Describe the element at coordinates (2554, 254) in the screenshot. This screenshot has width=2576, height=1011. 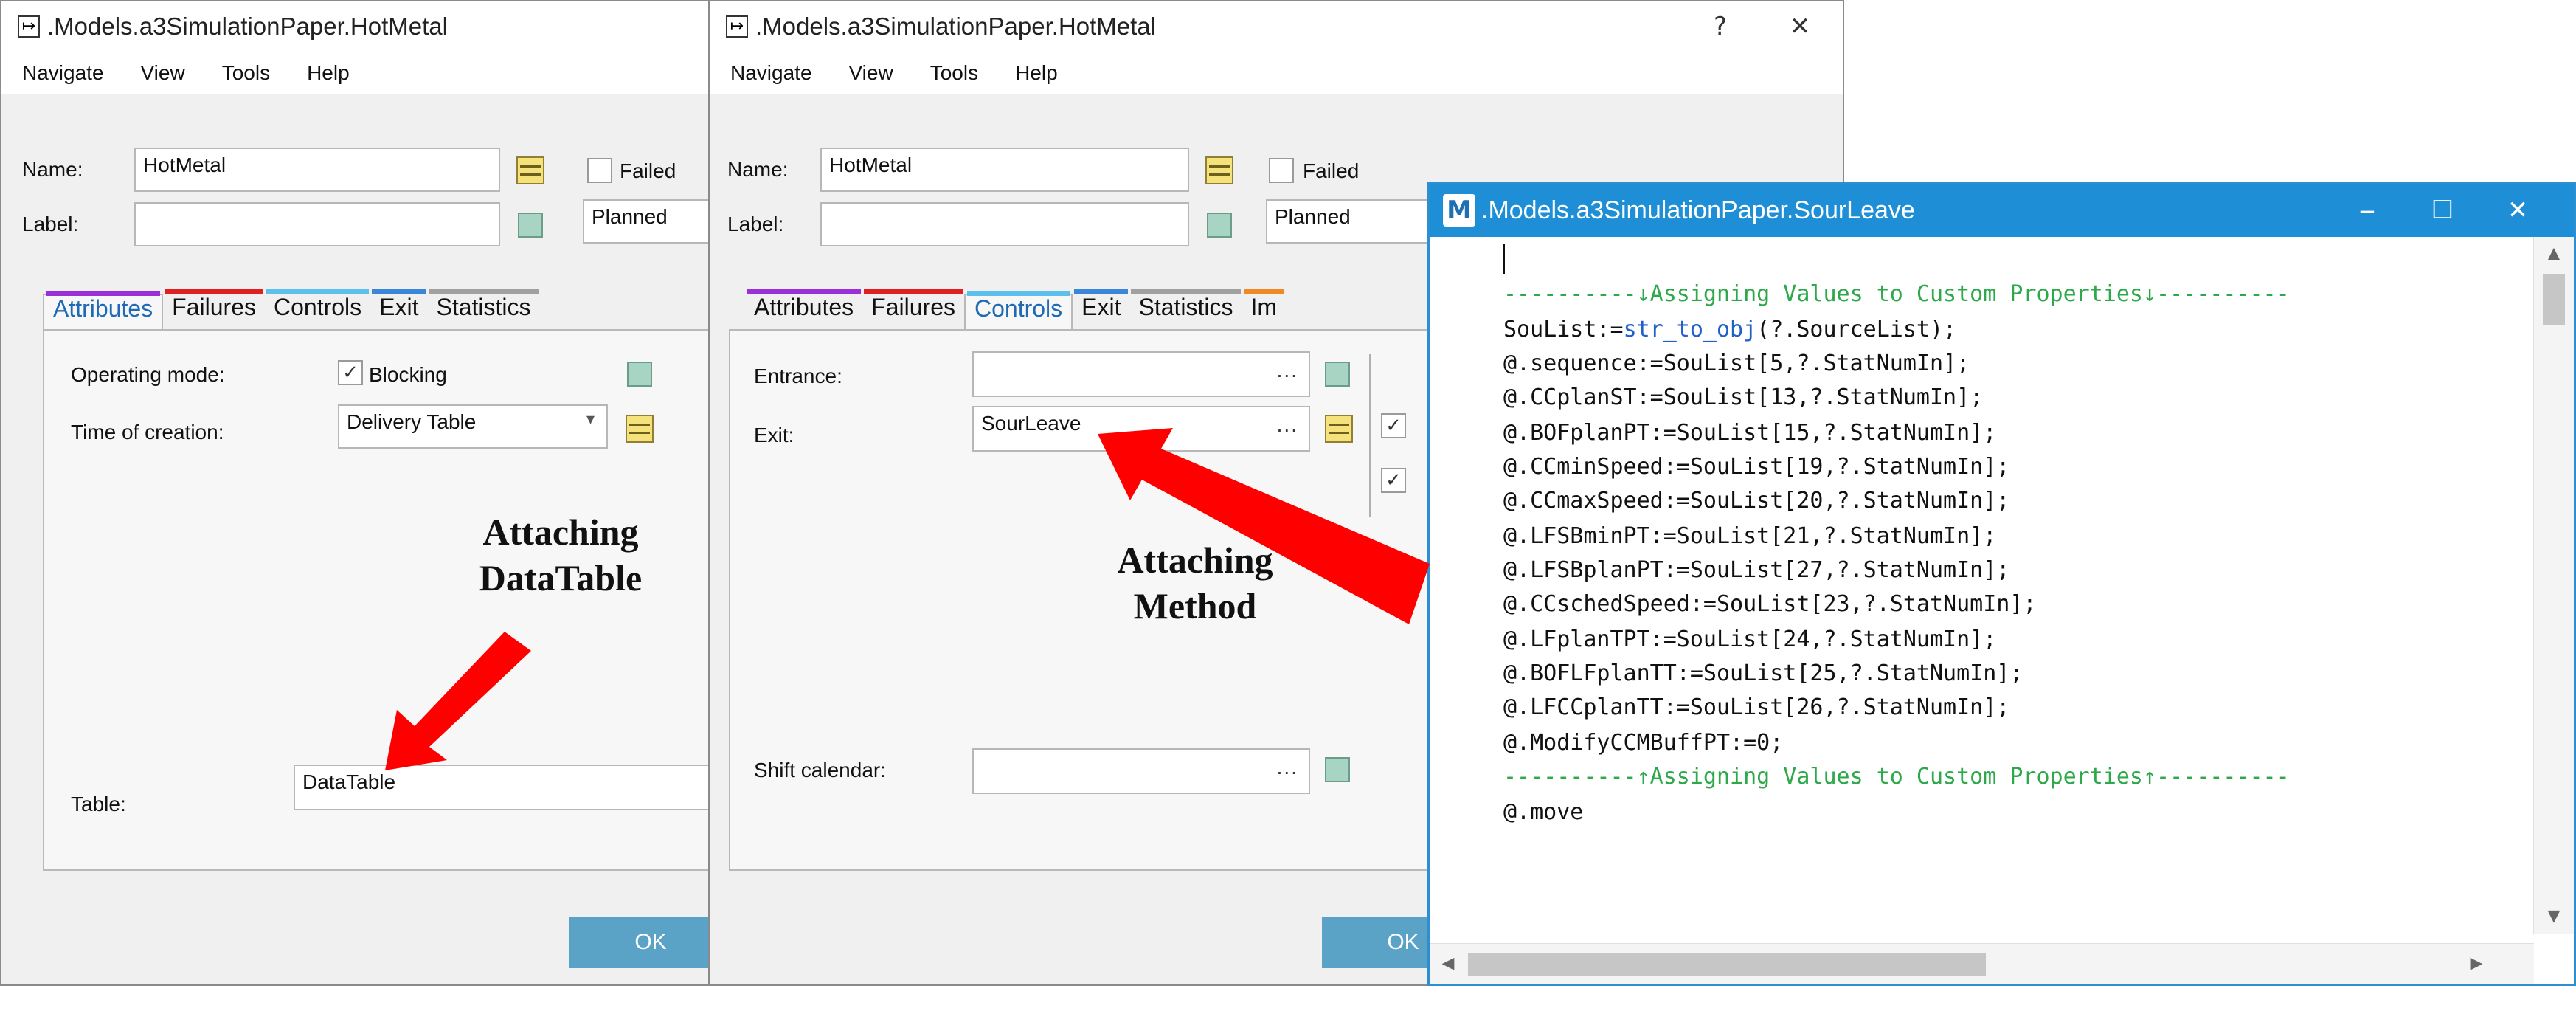
I see `scroll-up-icon: ▲` at that location.